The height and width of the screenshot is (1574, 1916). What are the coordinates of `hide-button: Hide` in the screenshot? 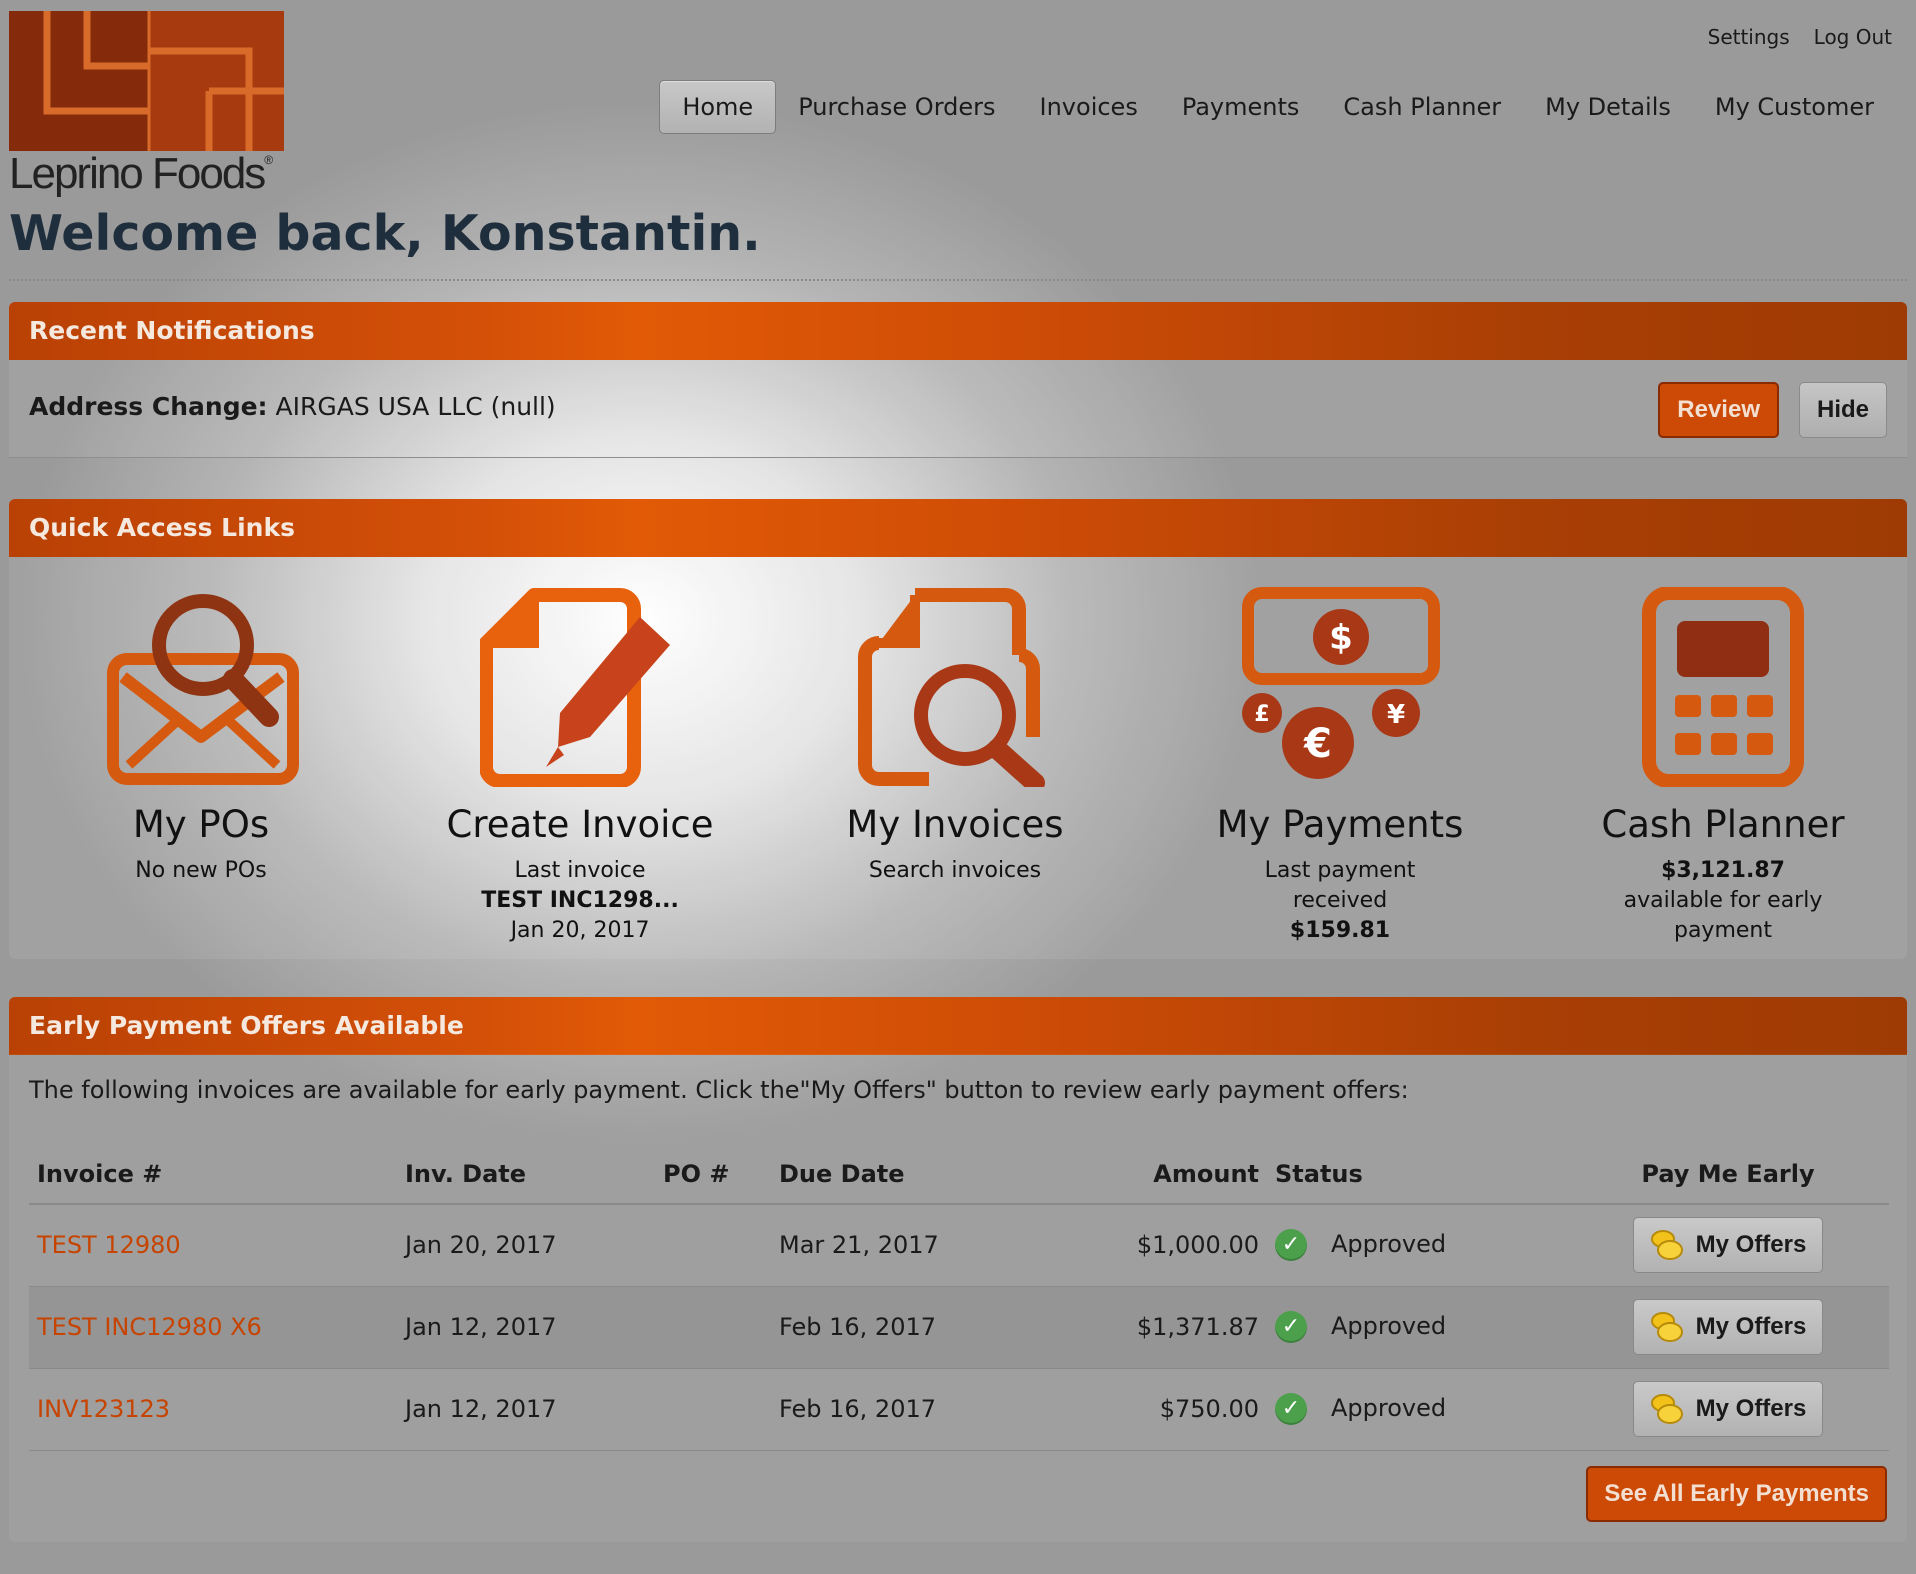 It's located at (1842, 410).